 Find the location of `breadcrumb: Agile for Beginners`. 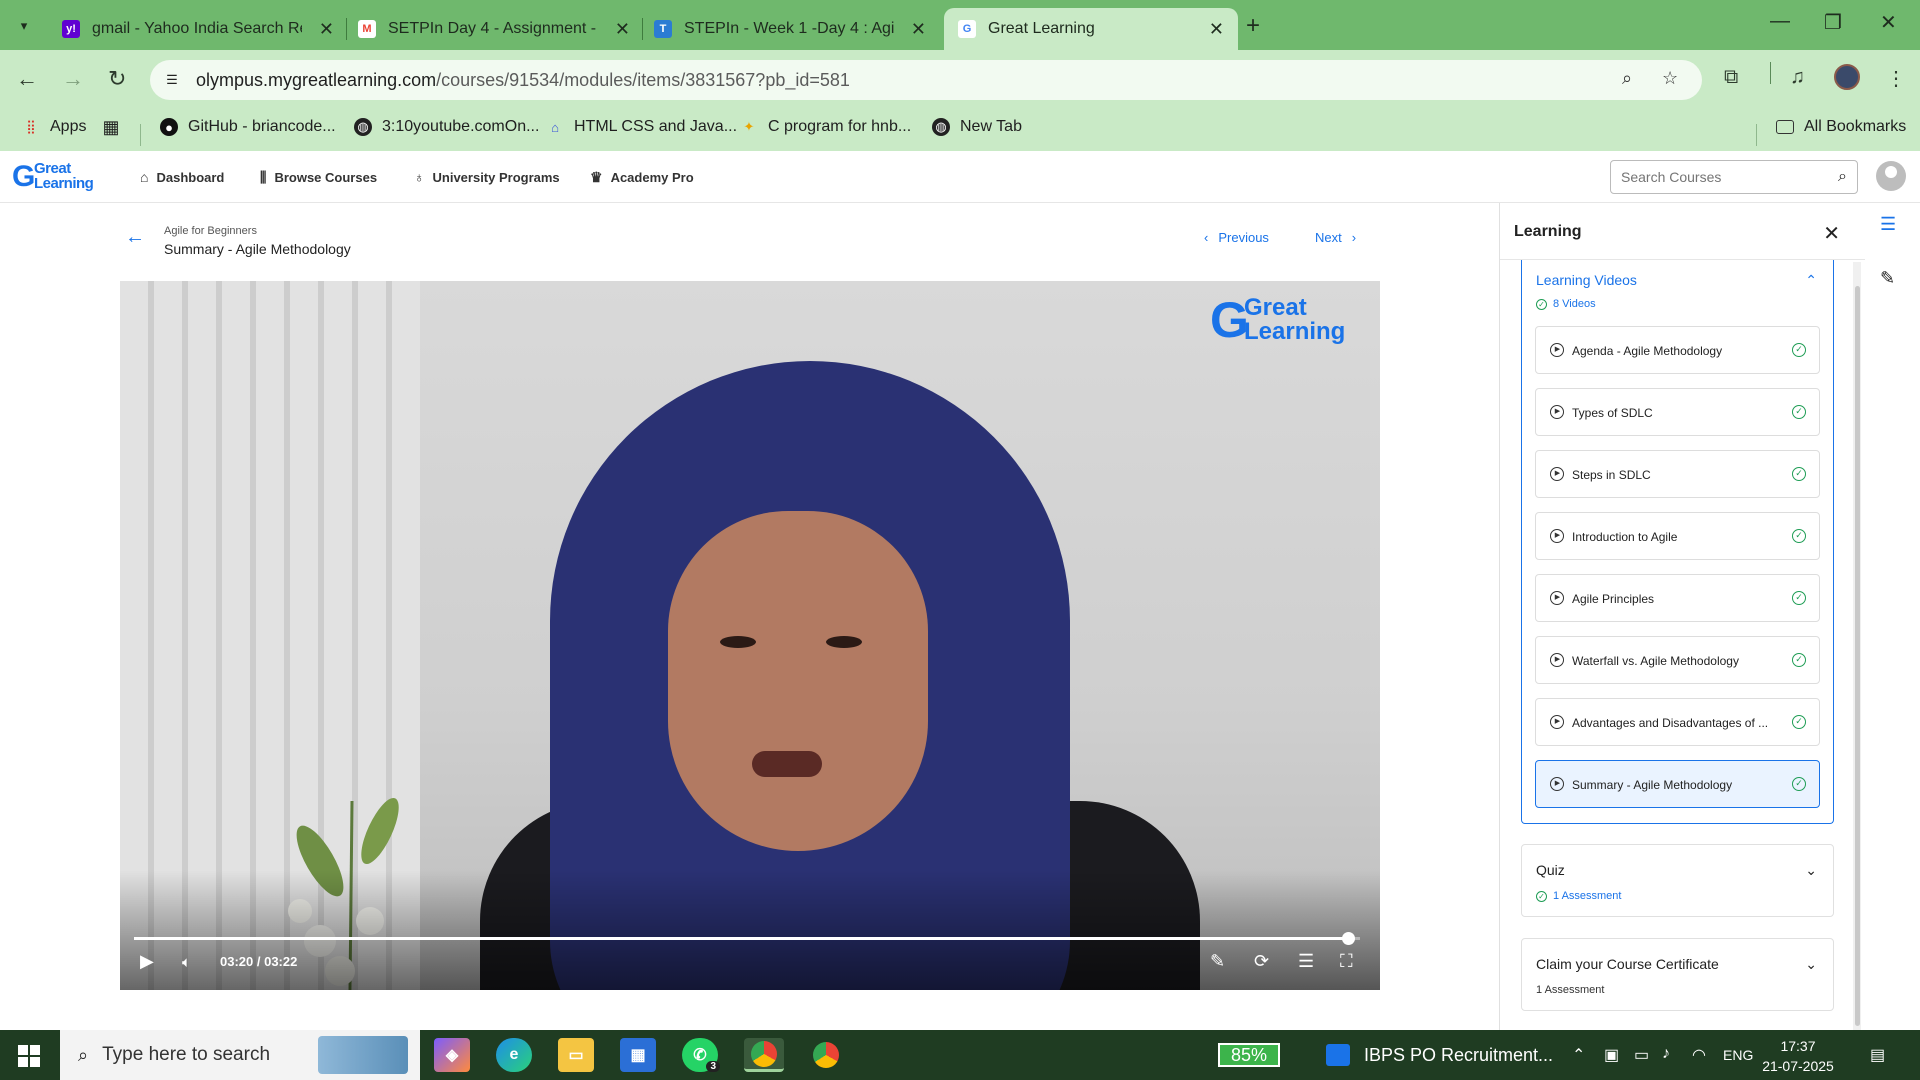

breadcrumb: Agile for Beginners is located at coordinates (210, 231).